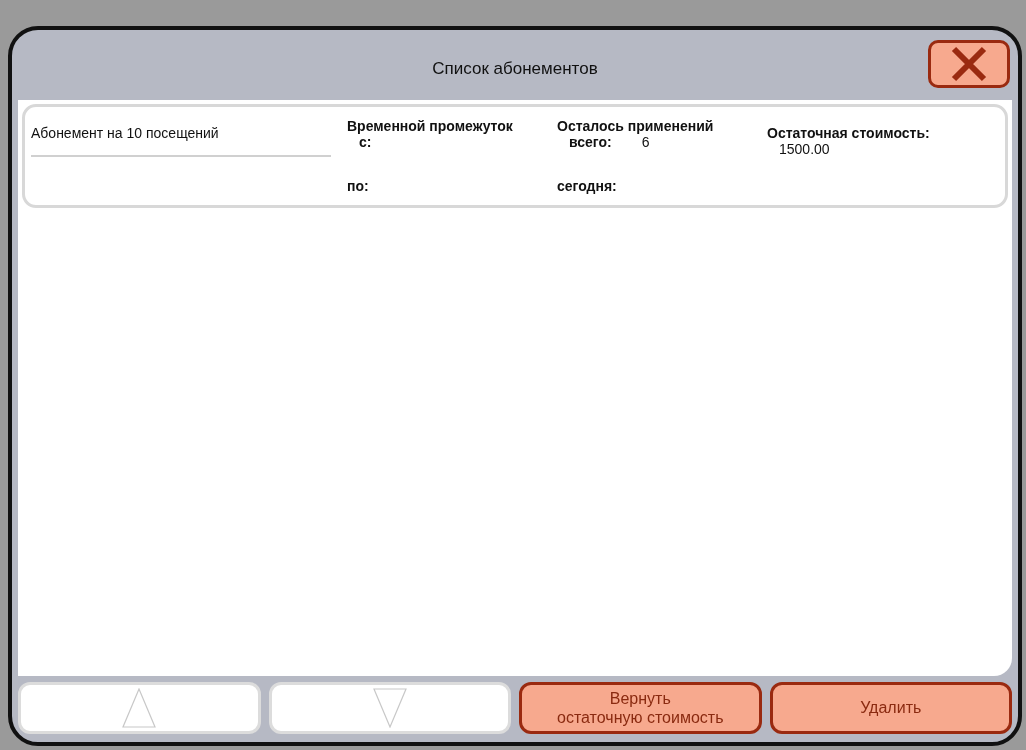  Describe the element at coordinates (181, 135) in the screenshot. I see `subscription-name: Абонемент на 10 посещений` at that location.